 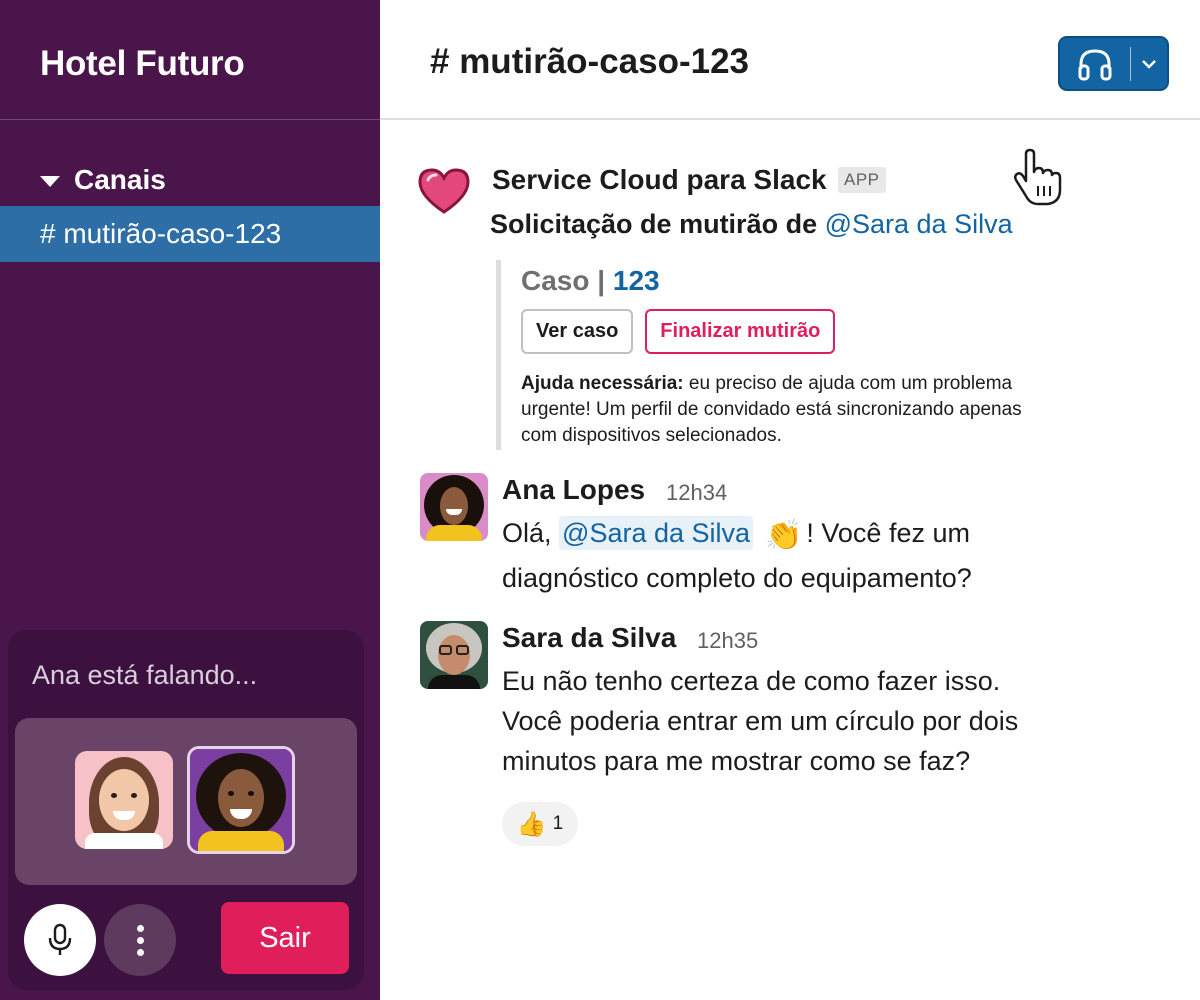 I want to click on help-label: Ajuda necessária:, so click(x=602, y=383).